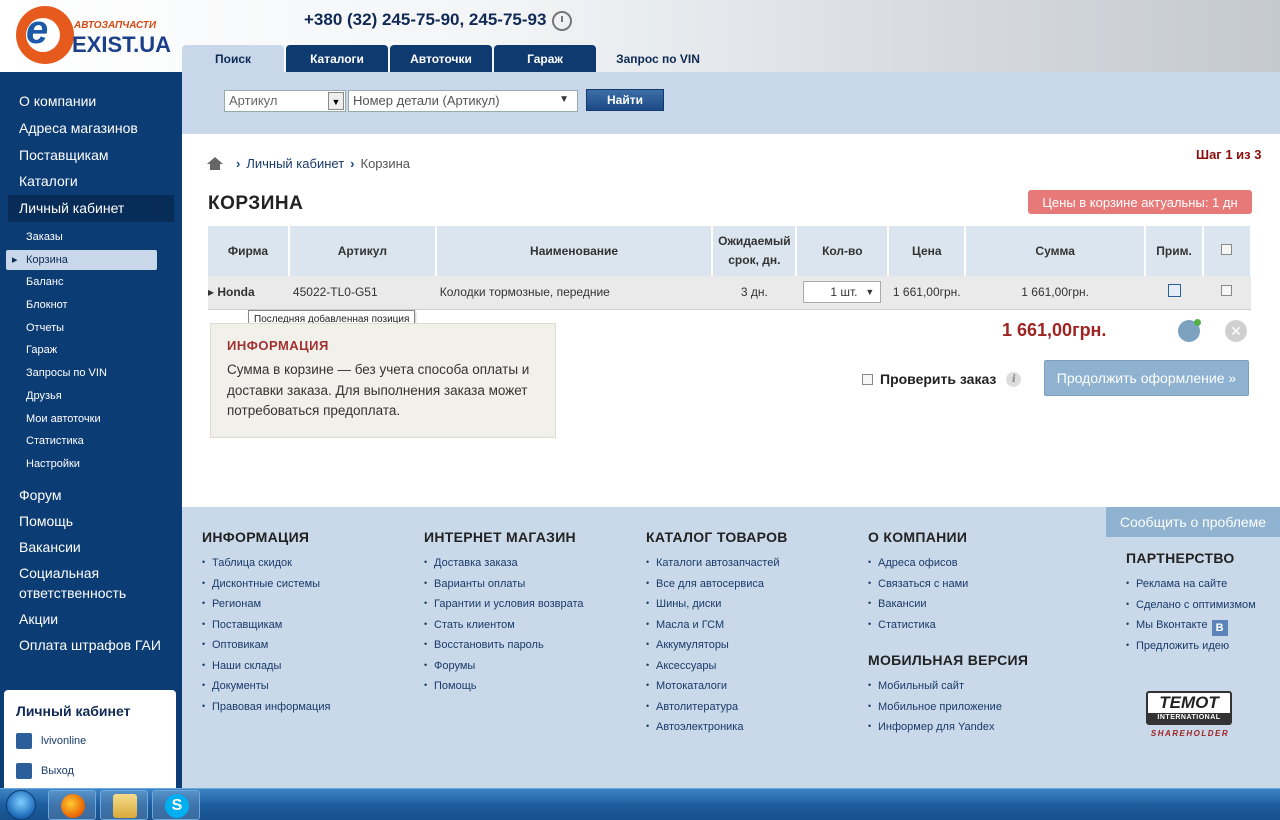 This screenshot has width=1280, height=820. Describe the element at coordinates (1227, 291) in the screenshot. I see `row-checkbox` at that location.